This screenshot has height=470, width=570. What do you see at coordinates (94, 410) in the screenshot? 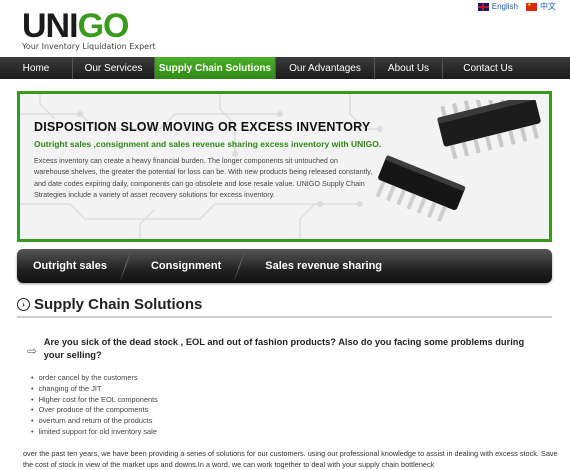
I see `list-item: Over produce of the compoments` at bounding box center [94, 410].